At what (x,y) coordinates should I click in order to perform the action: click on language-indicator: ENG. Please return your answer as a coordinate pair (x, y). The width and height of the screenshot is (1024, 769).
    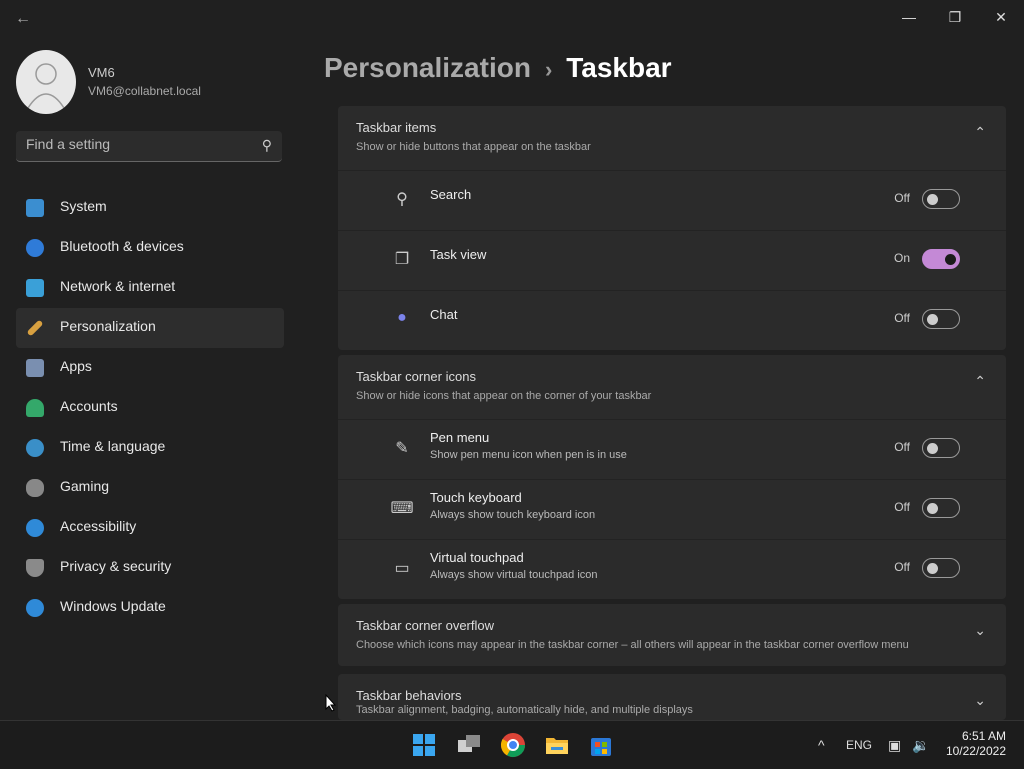
    Looking at the image, I should click on (859, 745).